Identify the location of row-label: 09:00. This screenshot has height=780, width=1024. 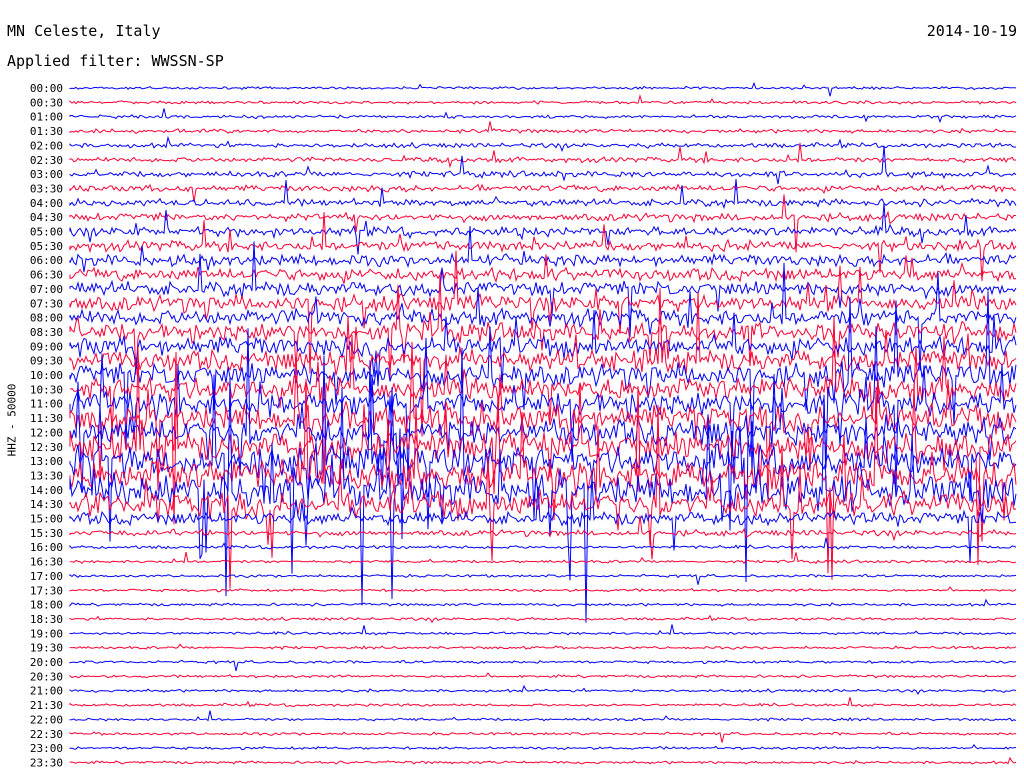
(46, 346).